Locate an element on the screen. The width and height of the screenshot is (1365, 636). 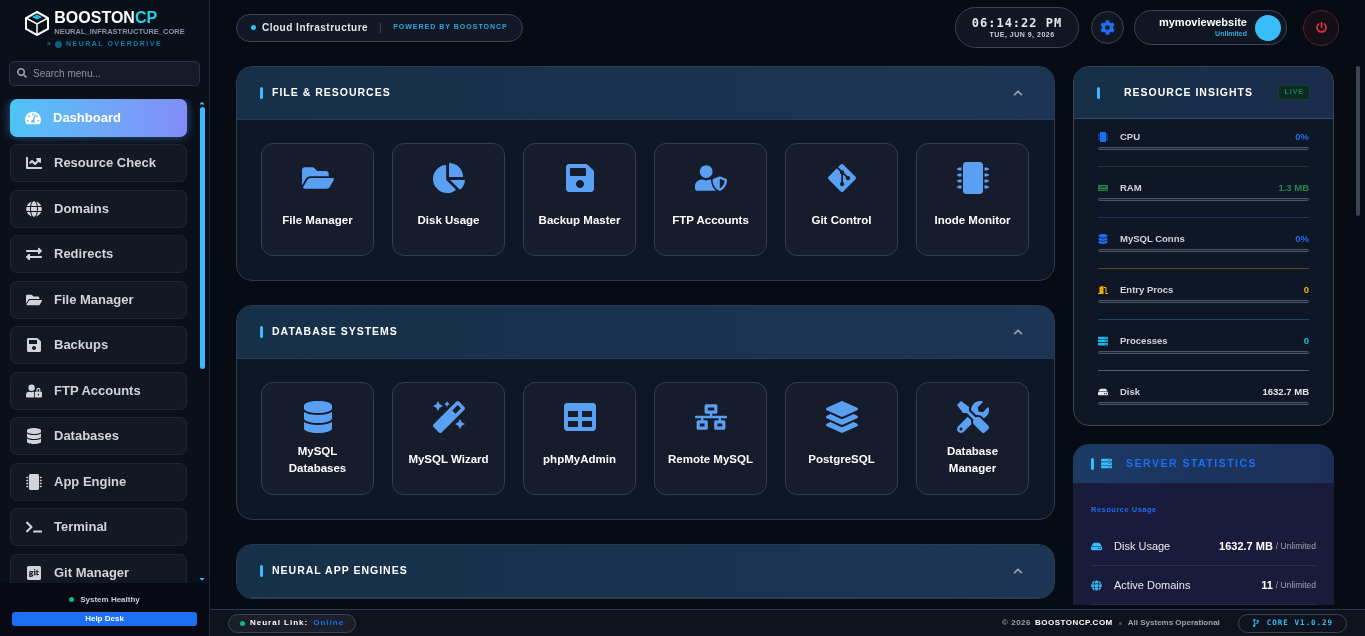
metric-label: Disk is located at coordinates (1131, 391).